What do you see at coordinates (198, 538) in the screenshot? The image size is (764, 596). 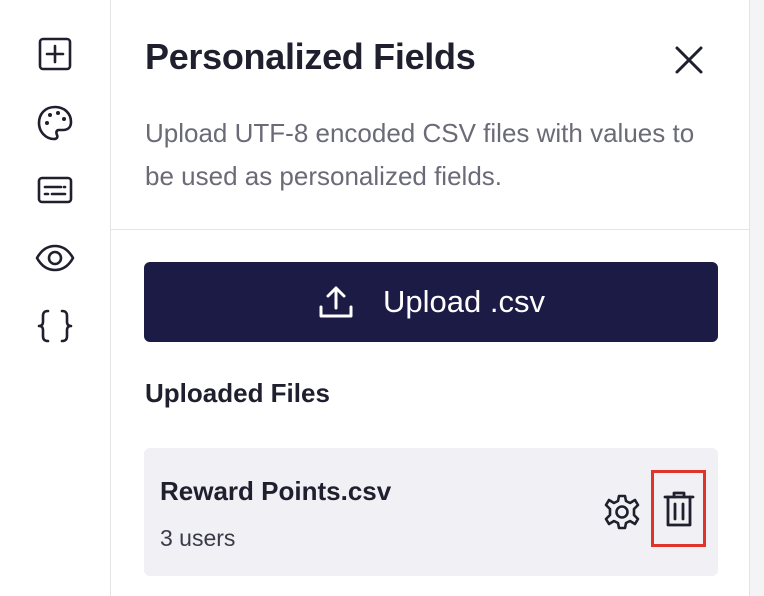 I see `file-user-count: 3 users` at bounding box center [198, 538].